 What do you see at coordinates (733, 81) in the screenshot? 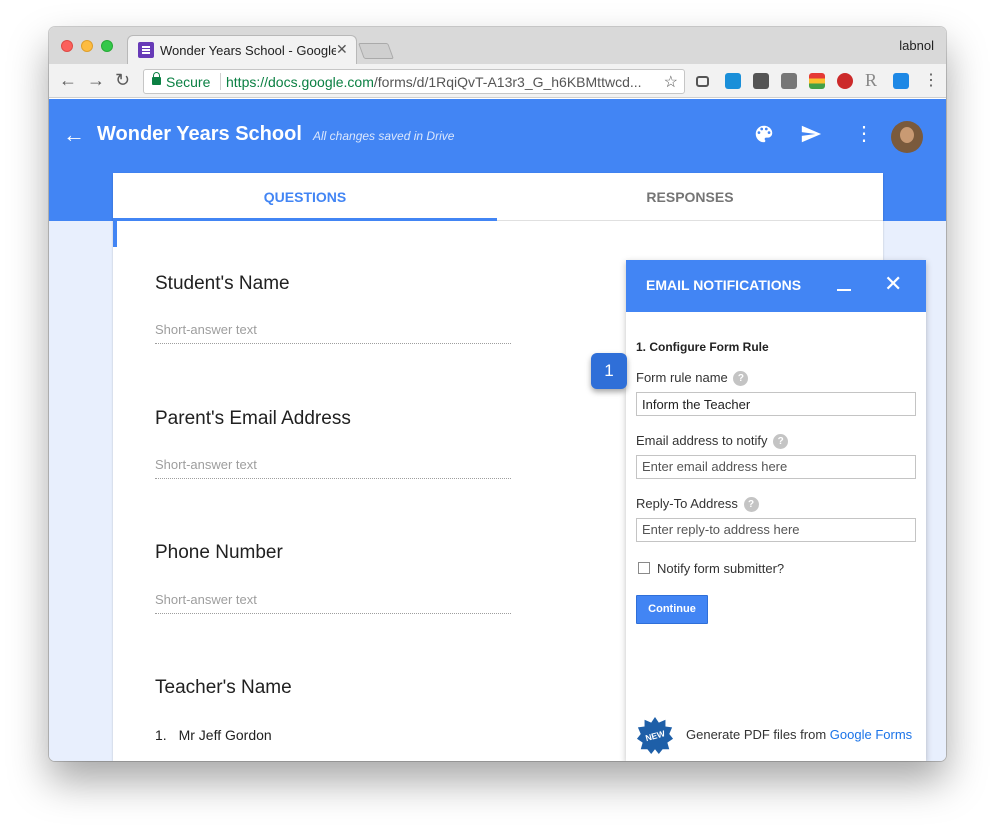
I see `trello-icon` at bounding box center [733, 81].